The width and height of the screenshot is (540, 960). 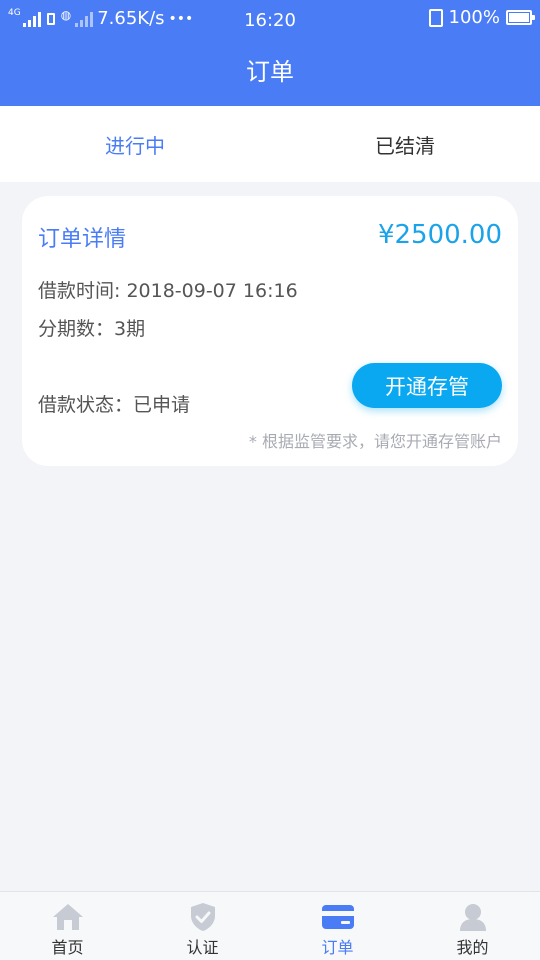 I want to click on nav-verify: 认证, so click(x=202, y=926).